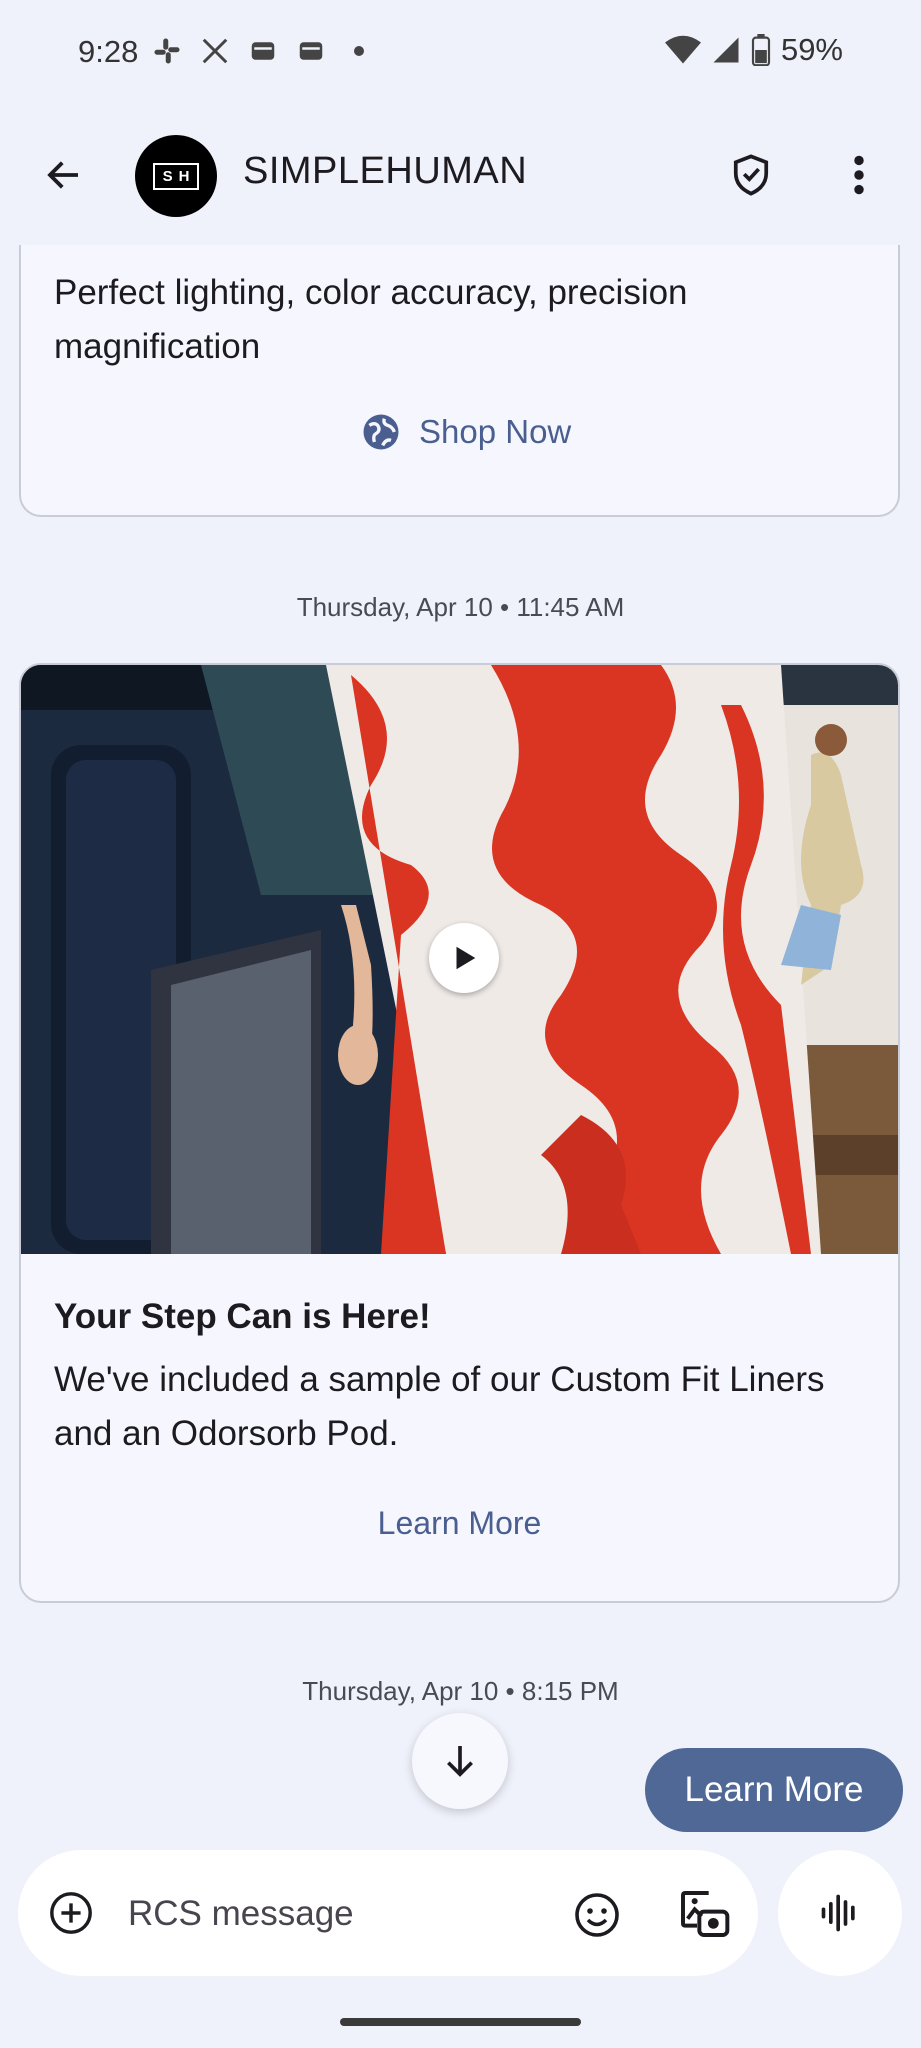 Image resolution: width=921 pixels, height=2048 pixels. I want to click on globe-icon, so click(381, 432).